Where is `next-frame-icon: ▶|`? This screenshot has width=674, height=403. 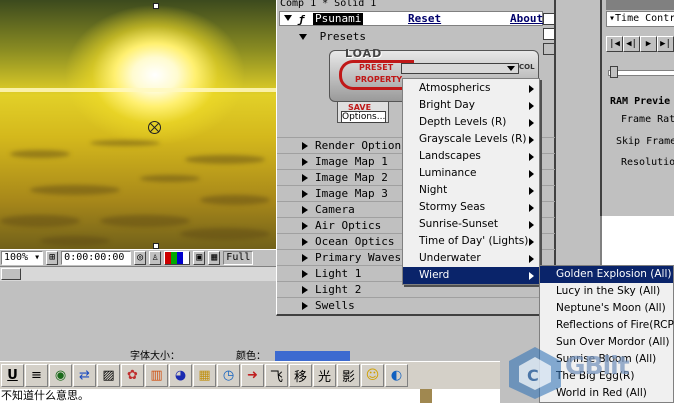
next-frame-icon: ▶| is located at coordinates (665, 44).